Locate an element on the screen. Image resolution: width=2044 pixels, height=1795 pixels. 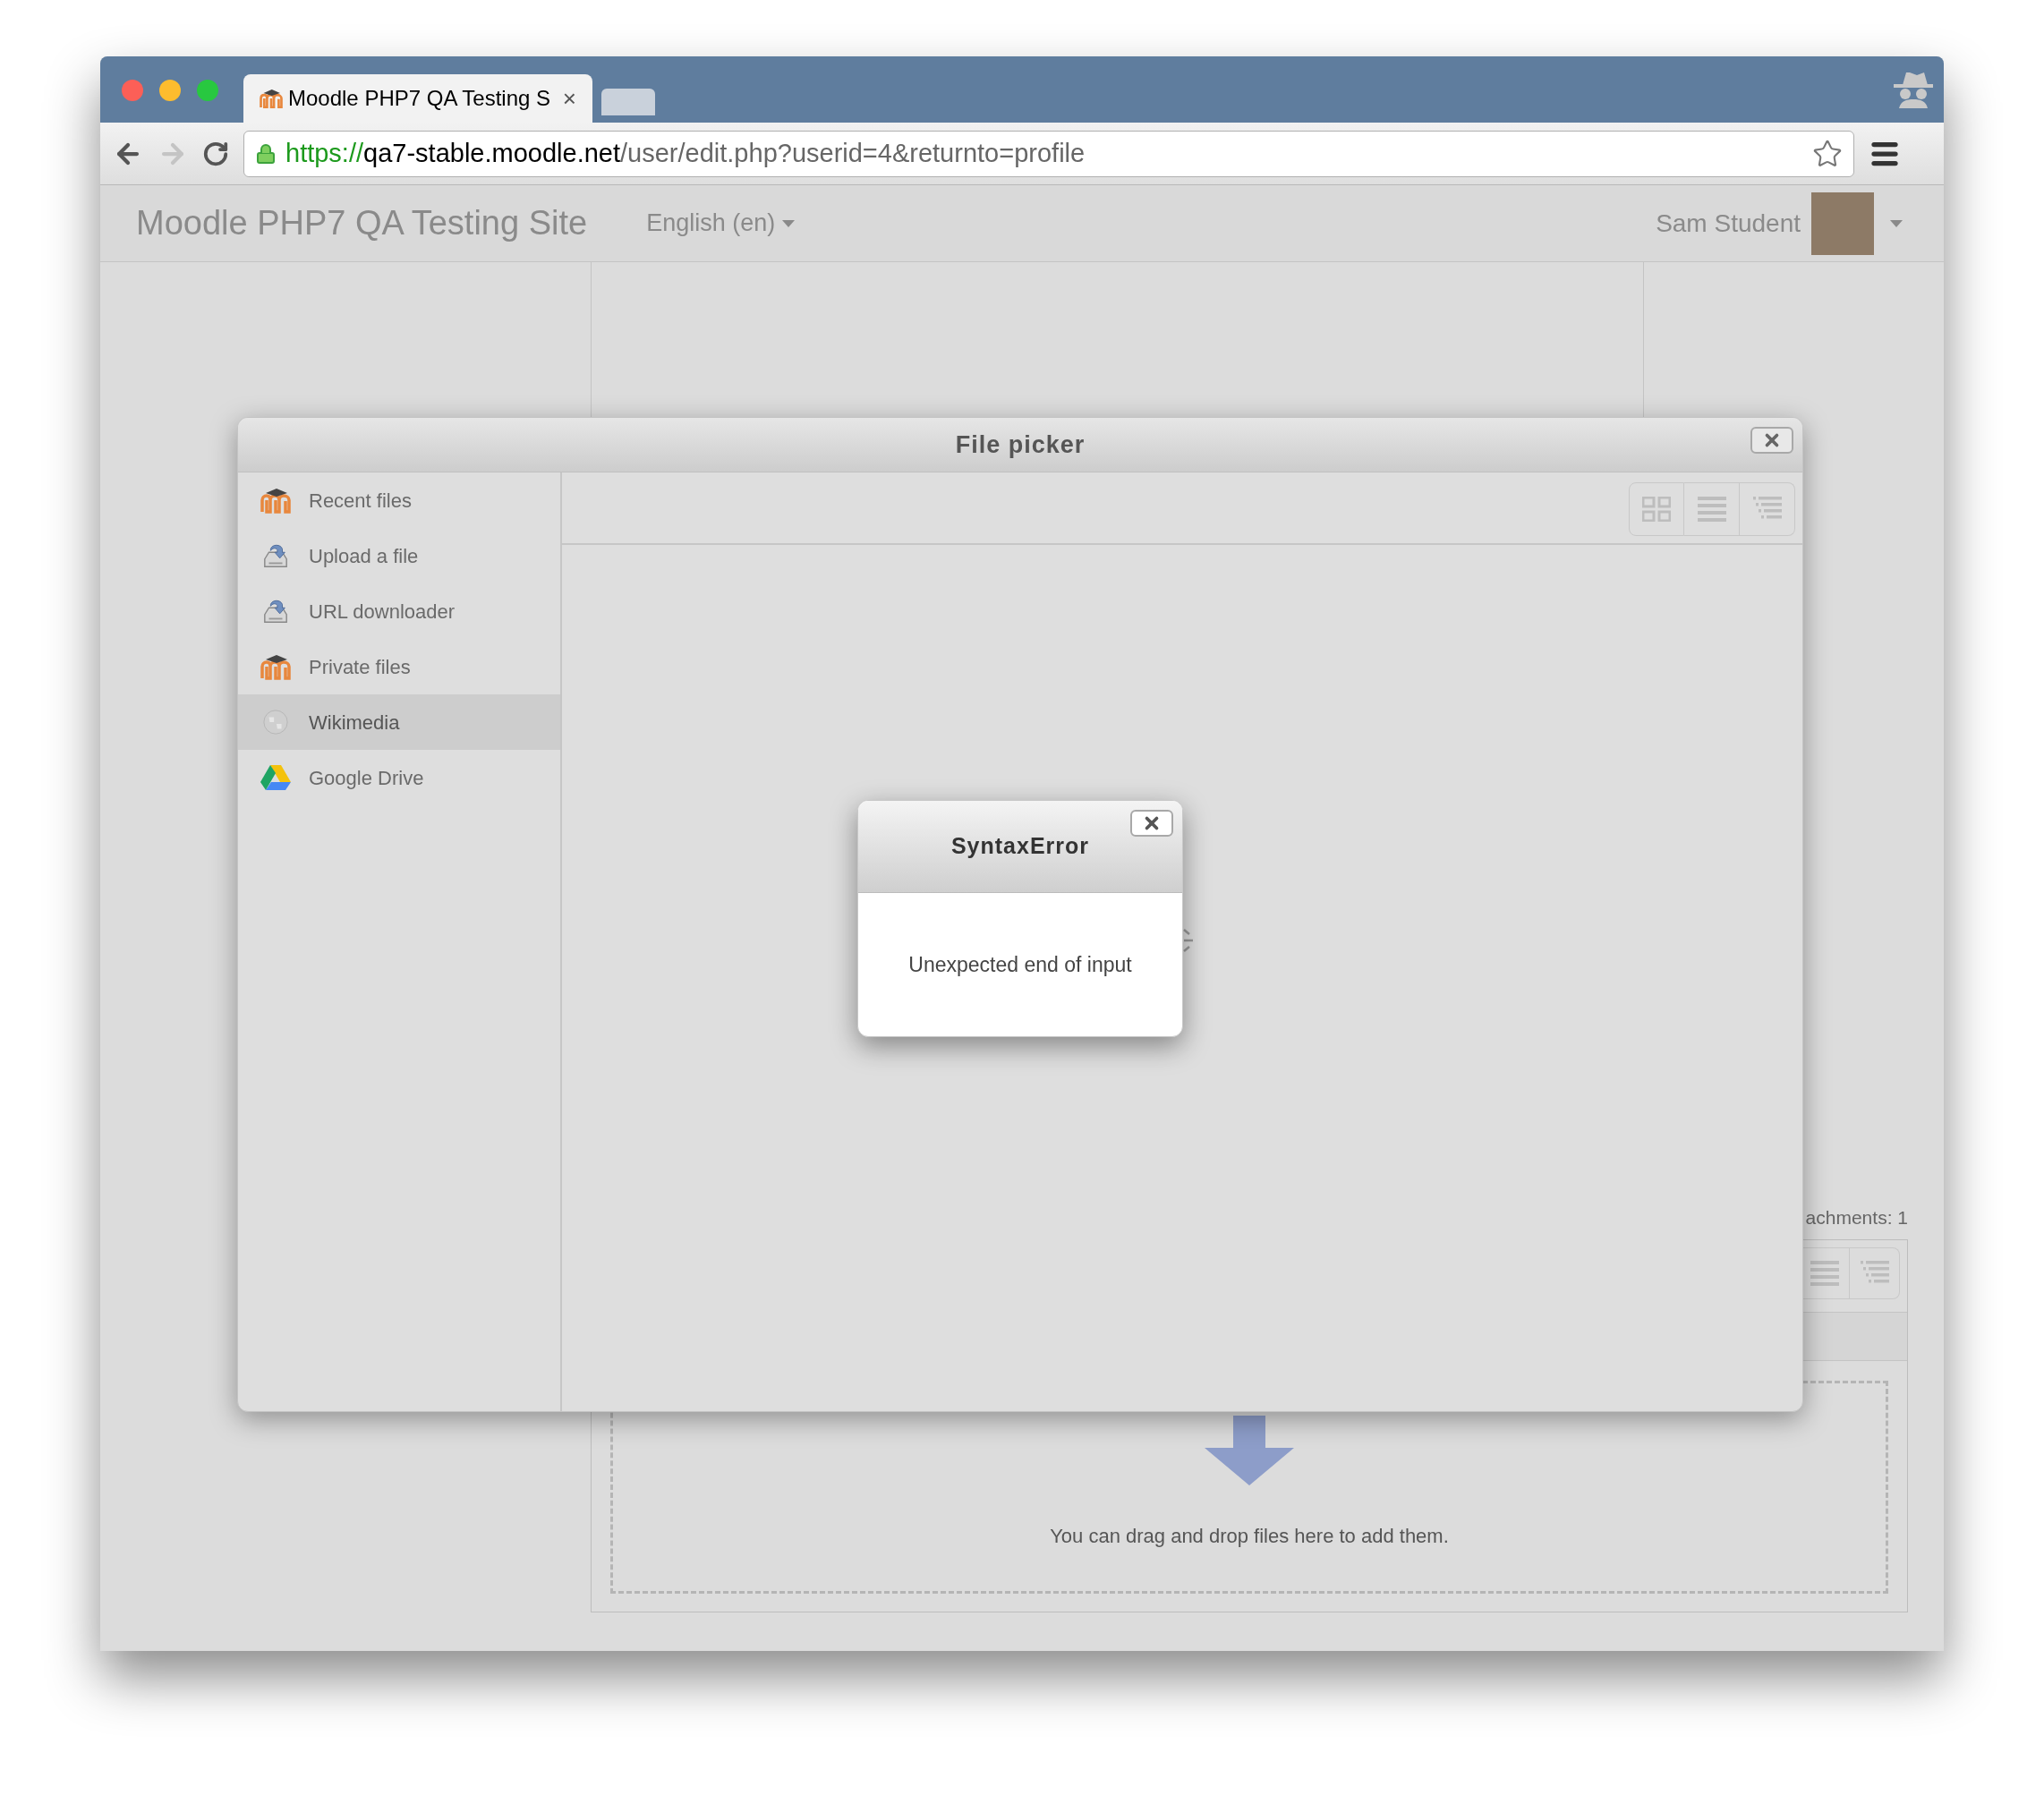
browser-tab: Moodle PHP7 QA Testing S × is located at coordinates (417, 98).